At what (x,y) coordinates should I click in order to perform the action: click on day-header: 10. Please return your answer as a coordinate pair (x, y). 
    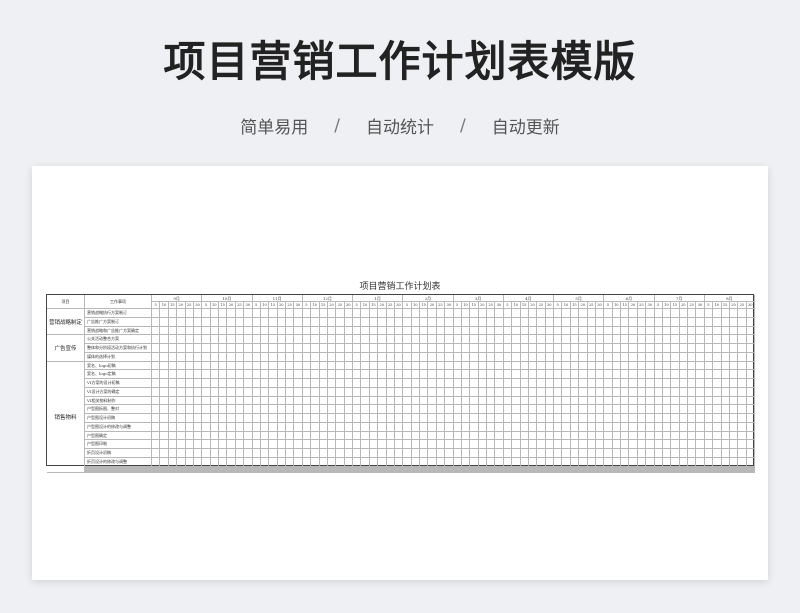
    Looking at the image, I should click on (667, 305).